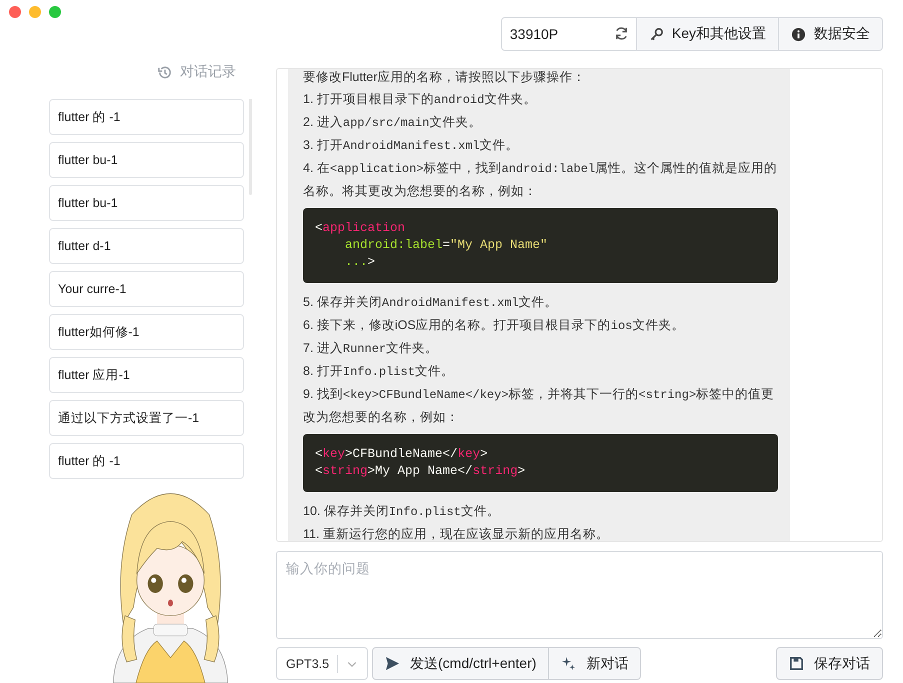 Image resolution: width=903 pixels, height=683 pixels. I want to click on token-field: 33910P, so click(568, 34).